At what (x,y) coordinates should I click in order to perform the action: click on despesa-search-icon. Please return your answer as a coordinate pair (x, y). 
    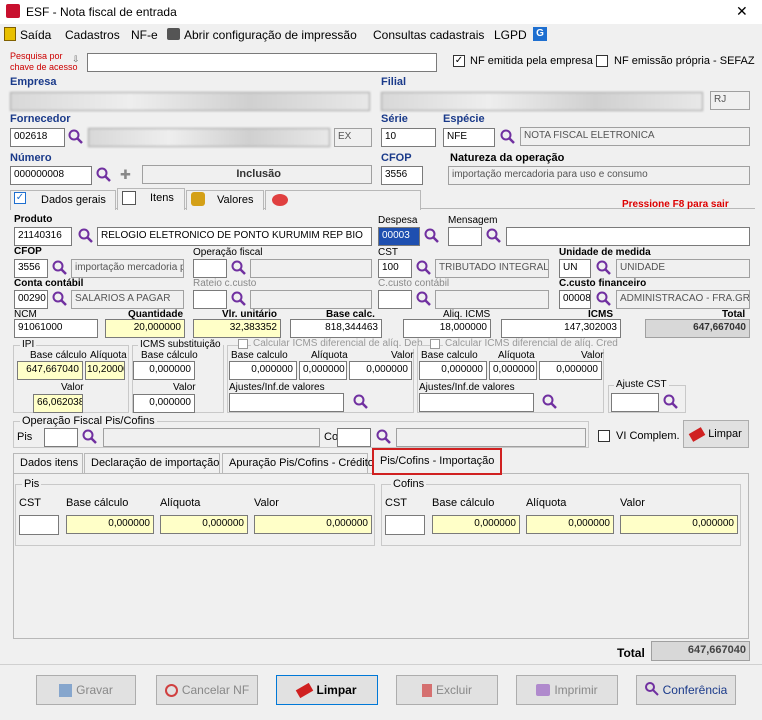
    Looking at the image, I should click on (432, 236).